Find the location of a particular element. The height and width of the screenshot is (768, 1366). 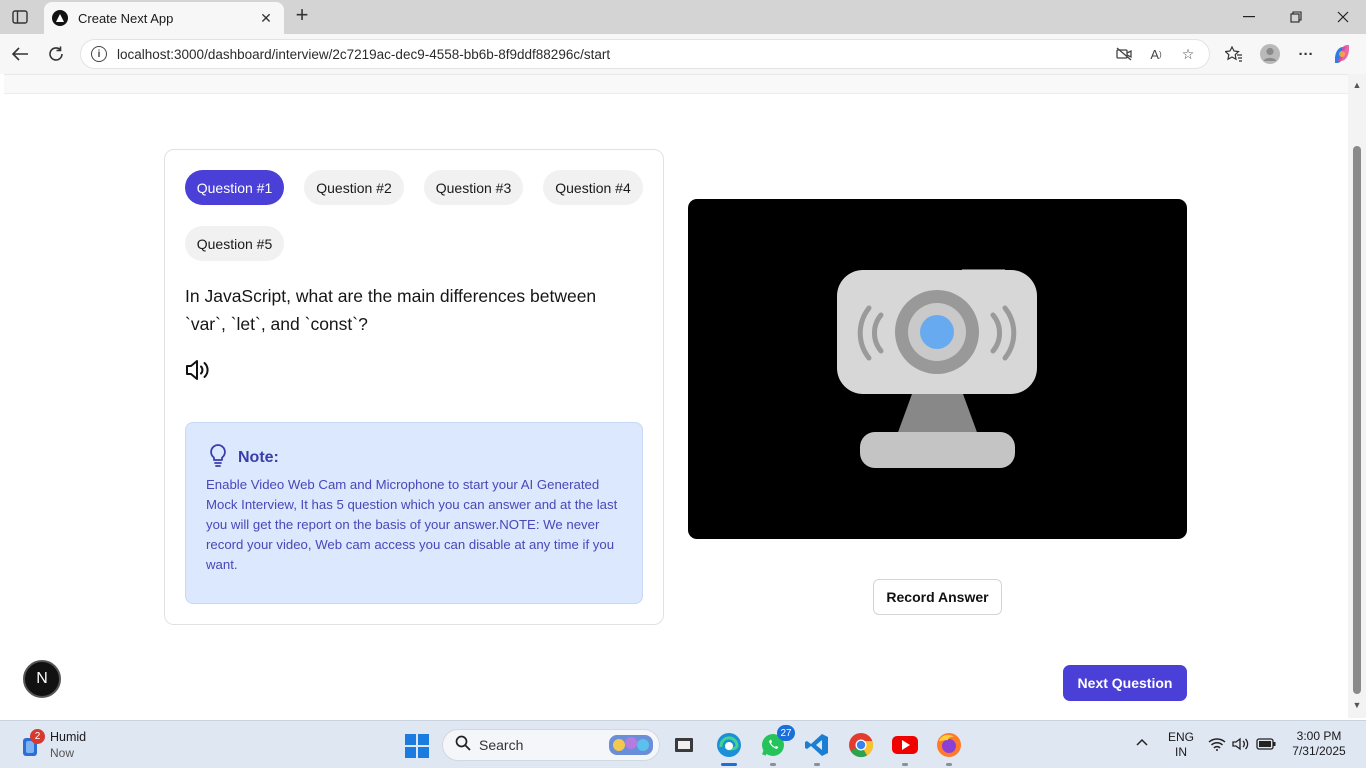

restore-button is located at coordinates (1296, 17).